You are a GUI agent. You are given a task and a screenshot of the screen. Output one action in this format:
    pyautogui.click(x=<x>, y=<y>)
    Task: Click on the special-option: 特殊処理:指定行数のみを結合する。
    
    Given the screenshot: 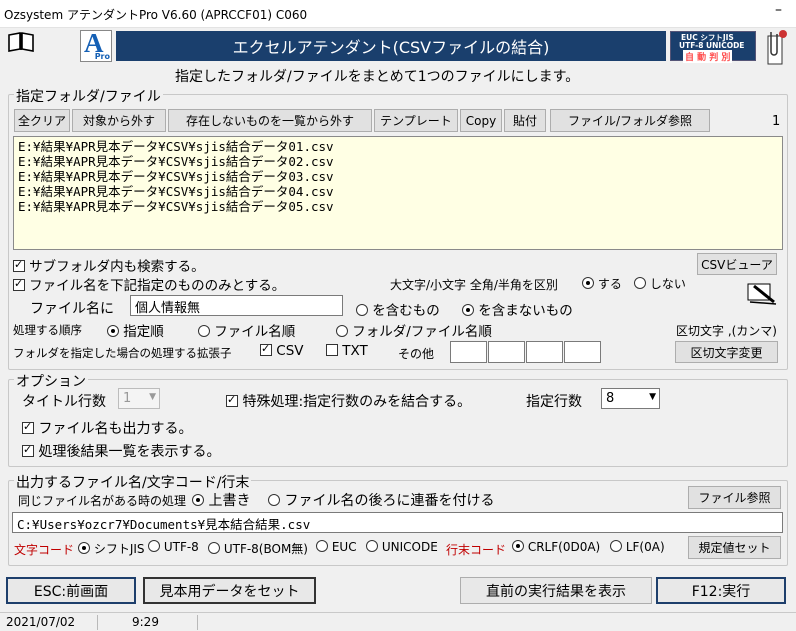 What is the action you would take?
    pyautogui.click(x=348, y=401)
    